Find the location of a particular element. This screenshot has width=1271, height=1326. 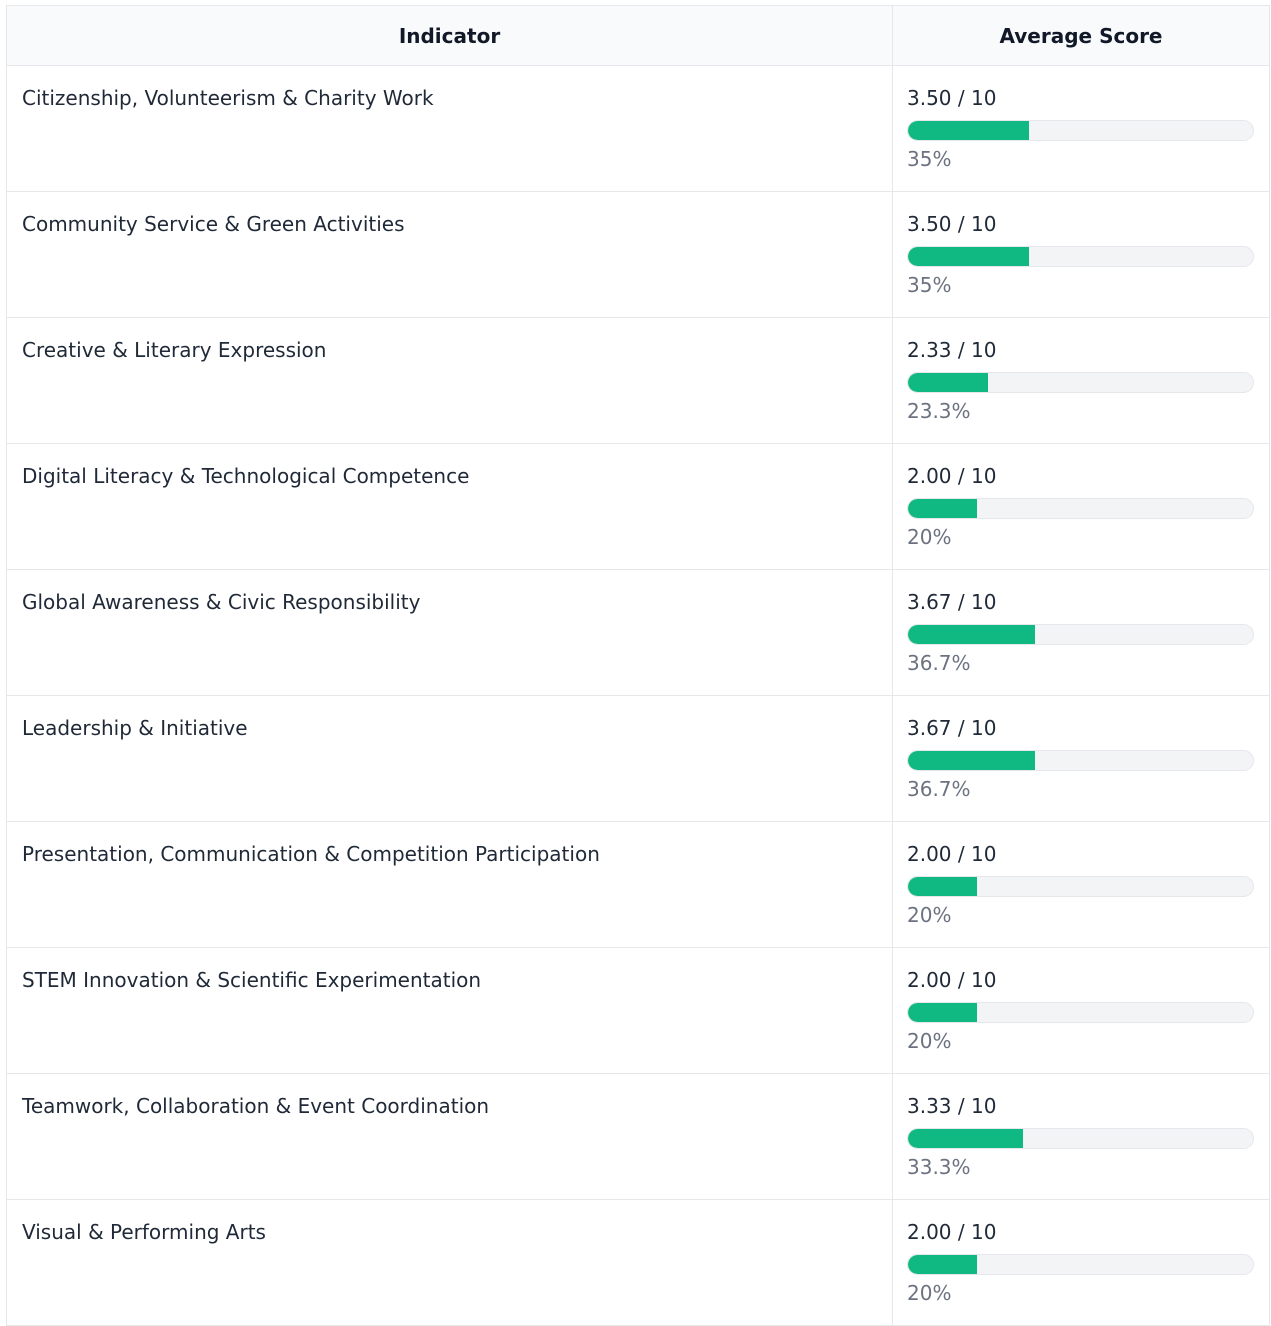

indicator-label: Visual & Performing Arts is located at coordinates (144, 1232).